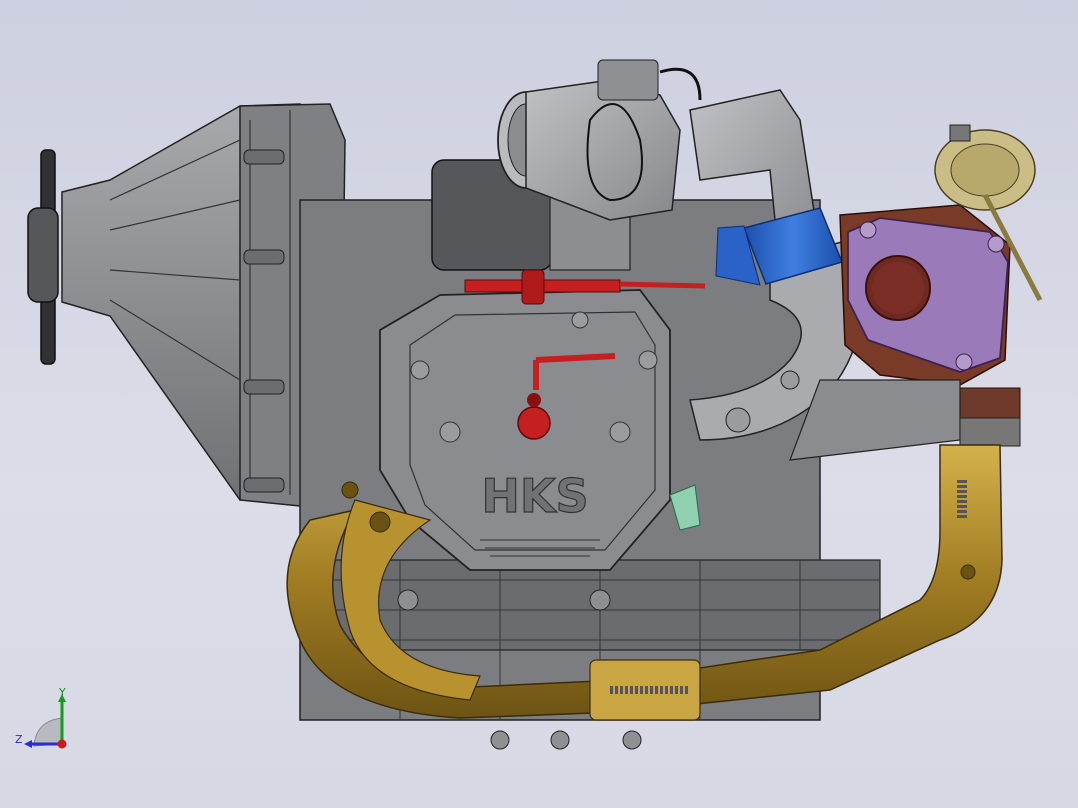 The width and height of the screenshot is (1078, 808). What do you see at coordinates (19, 739) in the screenshot?
I see `triad-z-label: Z` at bounding box center [19, 739].